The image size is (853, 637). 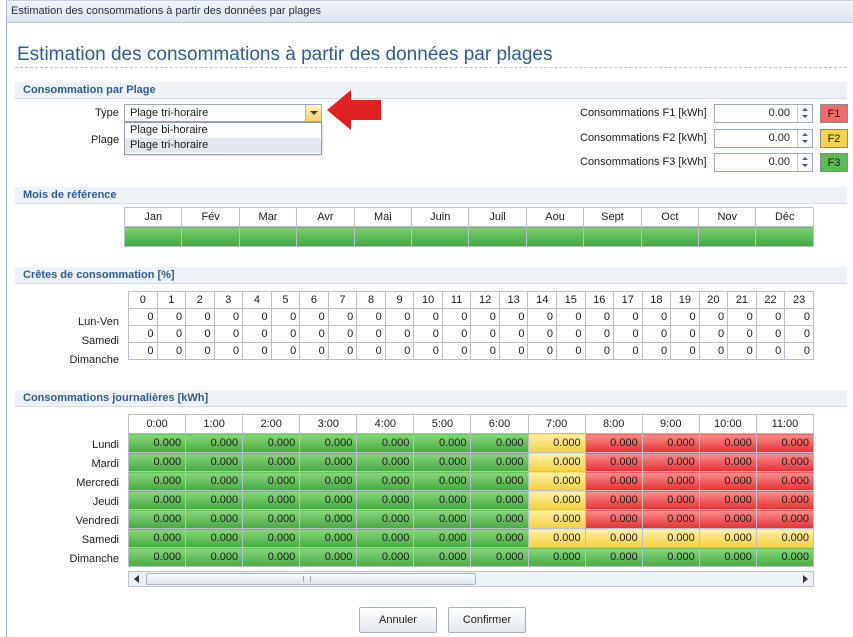 I want to click on month-header: Oct, so click(x=670, y=217).